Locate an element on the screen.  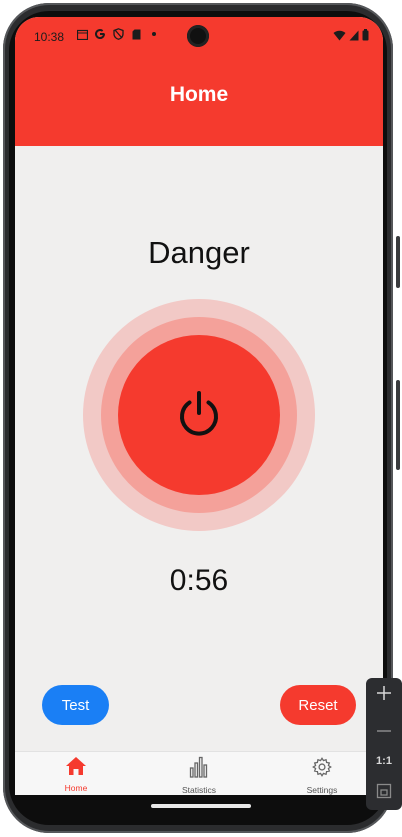
power-icon is located at coordinates (199, 415).